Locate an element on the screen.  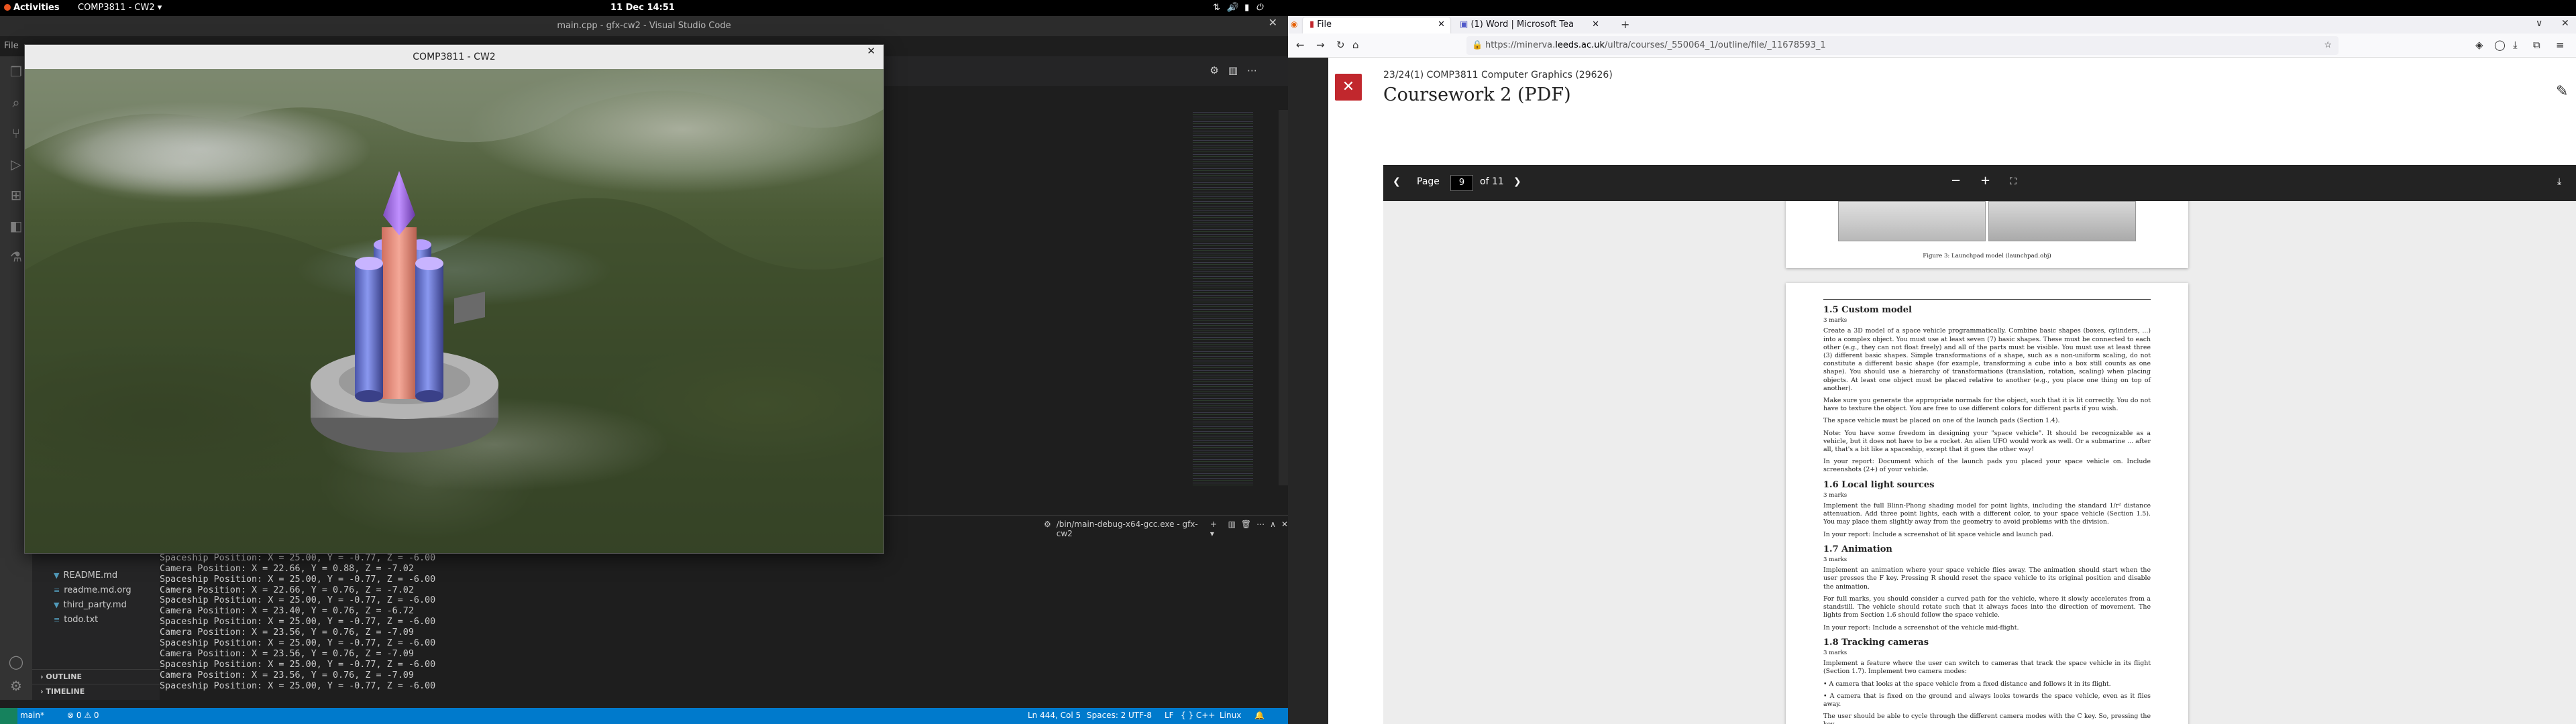
section-heading: 1.7 Animation is located at coordinates (1857, 549).